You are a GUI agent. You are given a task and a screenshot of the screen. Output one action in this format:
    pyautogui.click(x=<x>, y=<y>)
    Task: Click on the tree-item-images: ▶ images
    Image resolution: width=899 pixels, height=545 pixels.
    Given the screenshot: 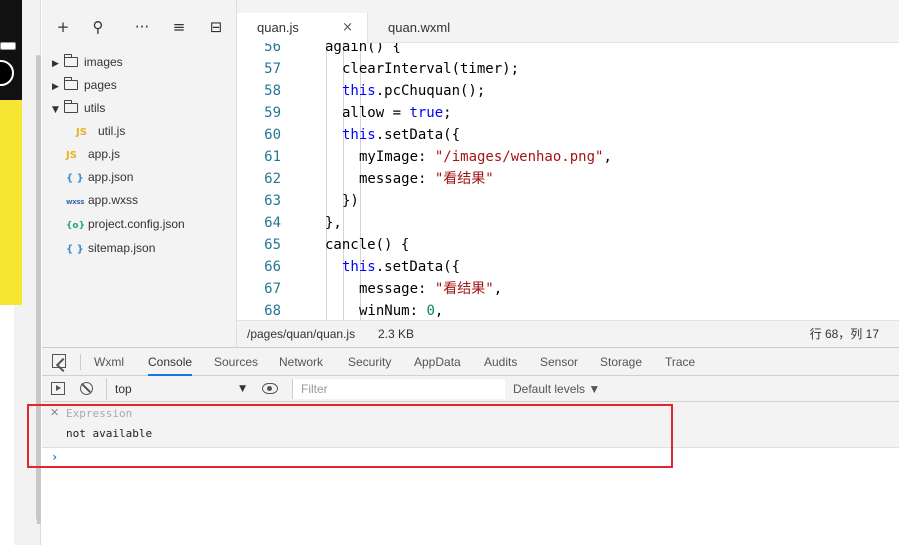 What is the action you would take?
    pyautogui.click(x=87, y=62)
    